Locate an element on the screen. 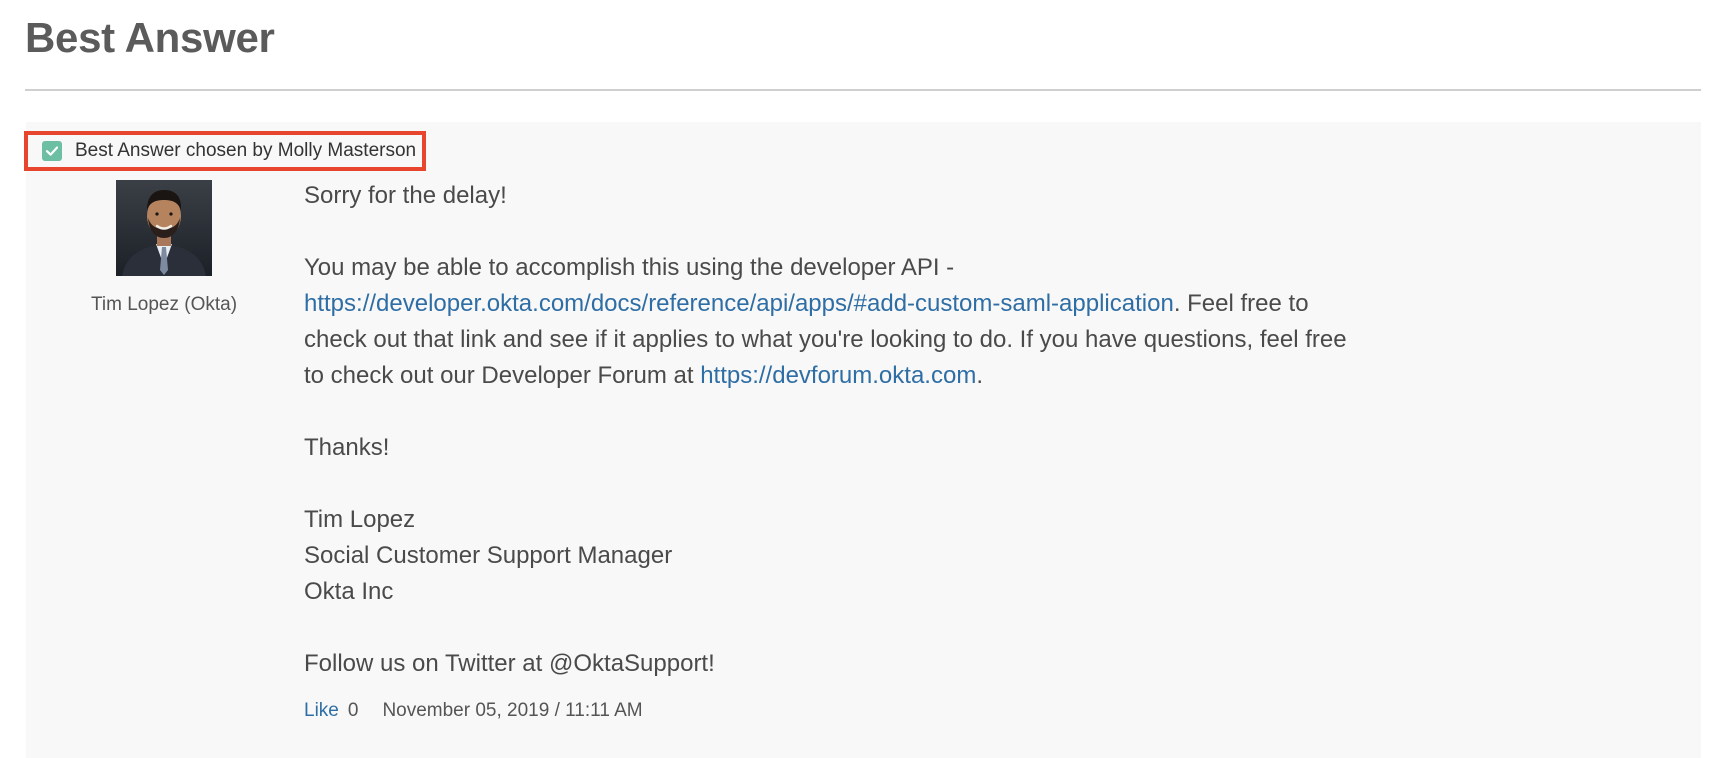 The width and height of the screenshot is (1726, 758). best-answer-badge: Best Answer chosen by Molly Masterson is located at coordinates (225, 151).